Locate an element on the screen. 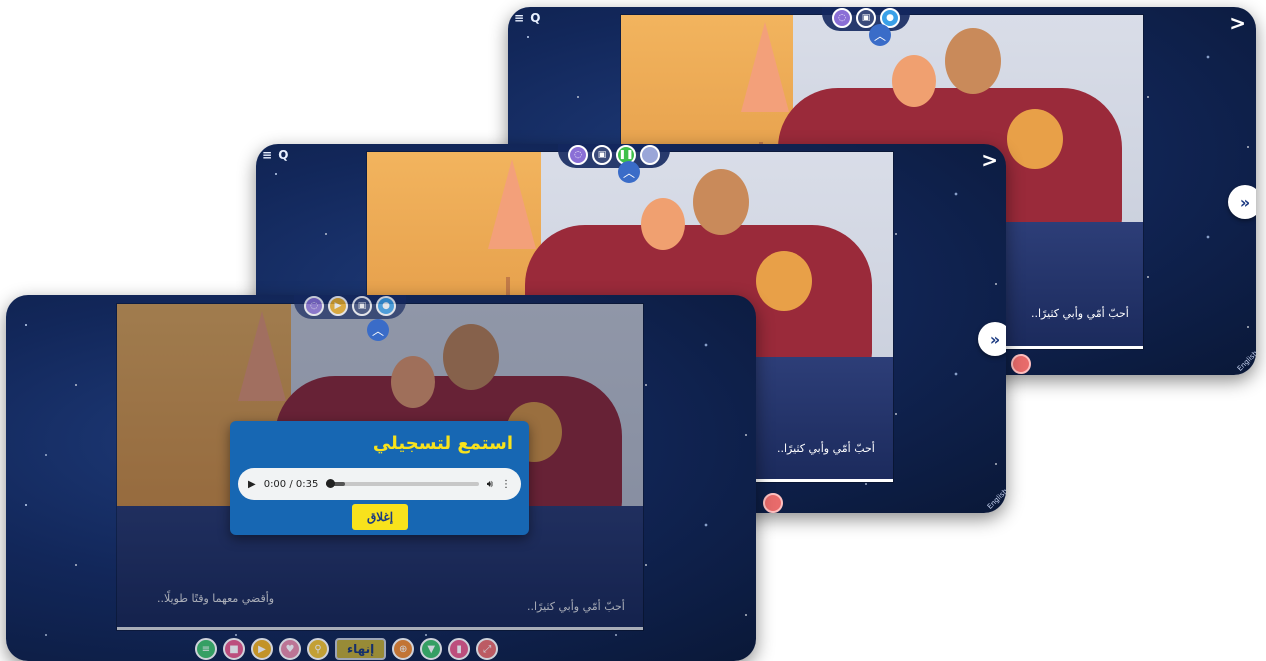 This screenshot has height=661, width=1266. bottom-toolbar: ≡ ■ ▶ ♥ ⚲ إنهاء ⊕ ▼ ▮ ⤢ is located at coordinates (347, 649).